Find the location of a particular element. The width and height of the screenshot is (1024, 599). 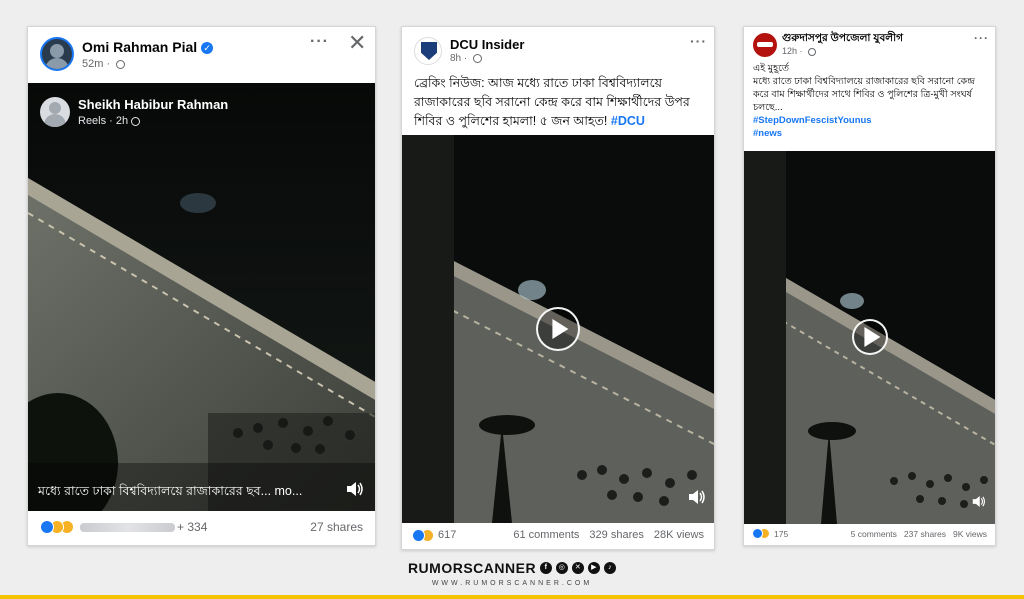

view-count: 9K views is located at coordinates (969, 533).